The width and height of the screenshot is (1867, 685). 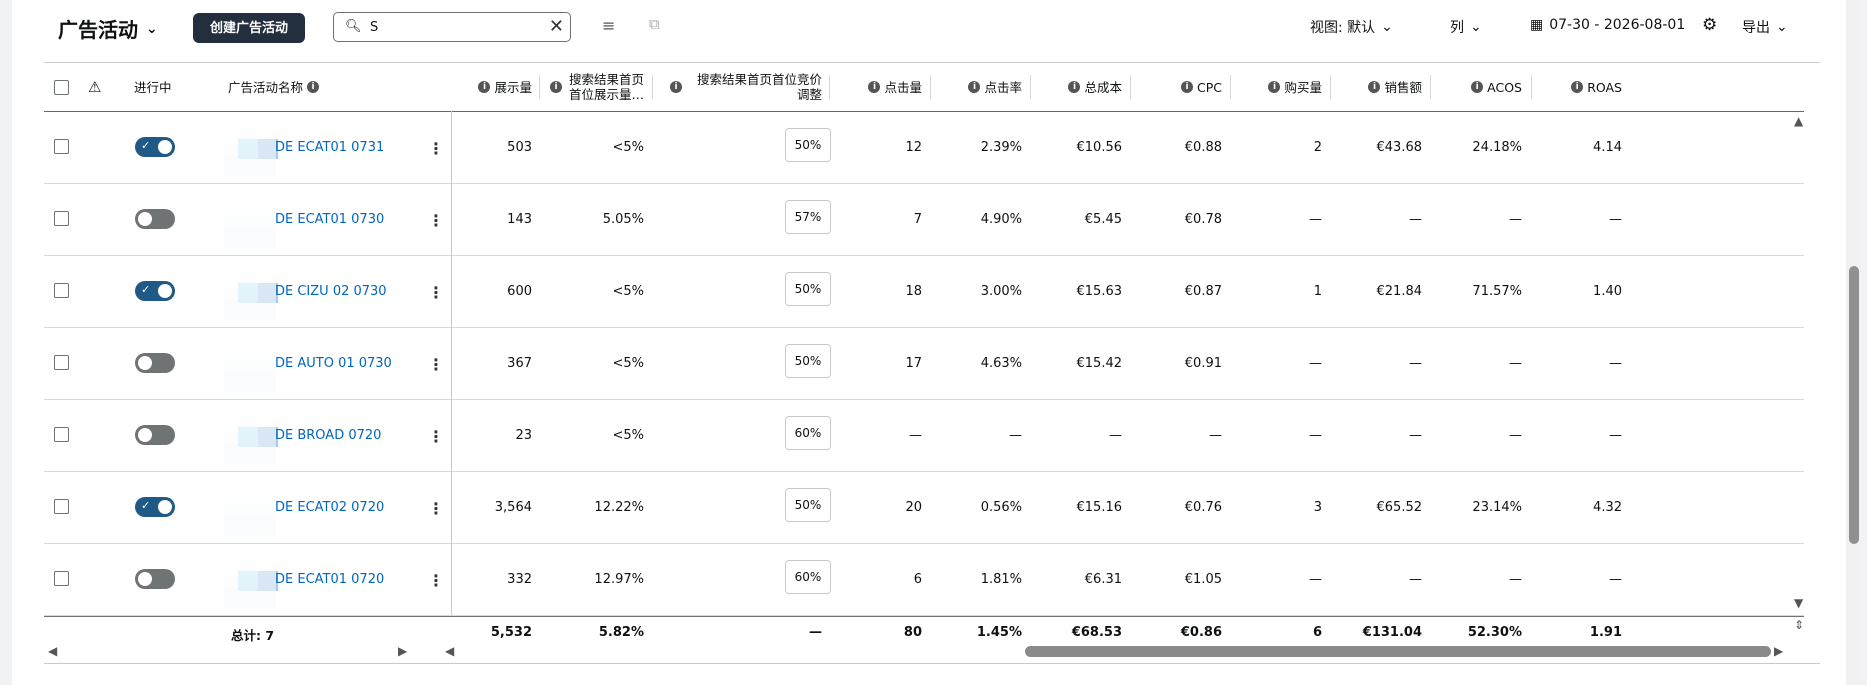 I want to click on page-scrollbar-thumb, so click(x=1854, y=405).